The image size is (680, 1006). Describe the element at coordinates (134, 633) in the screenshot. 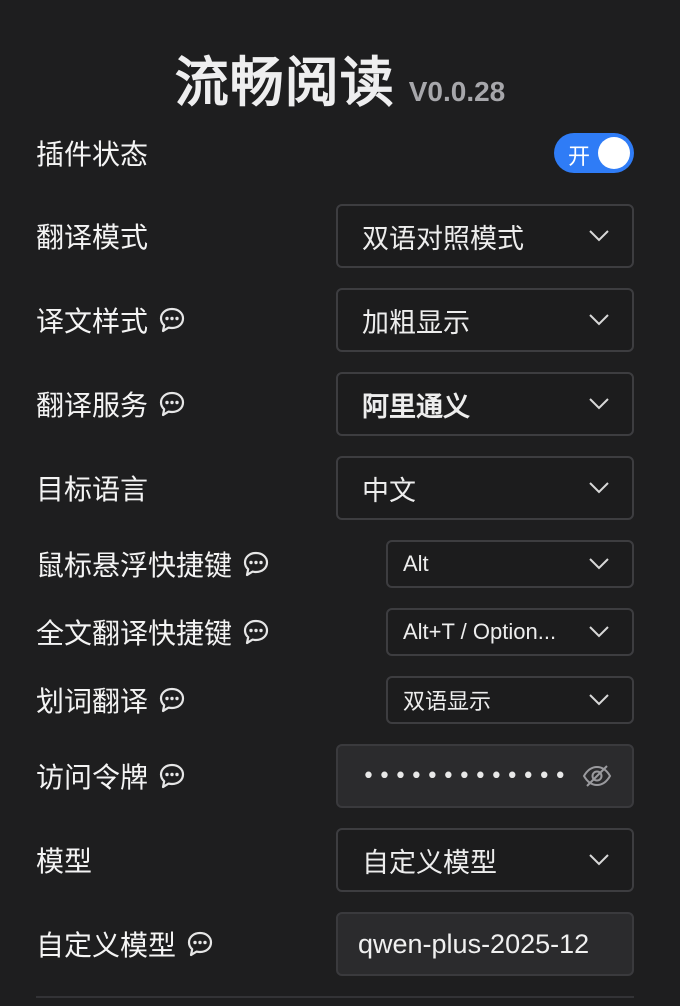

I see `fulltext-hotkey-label-text: 全文翻译快捷键` at that location.